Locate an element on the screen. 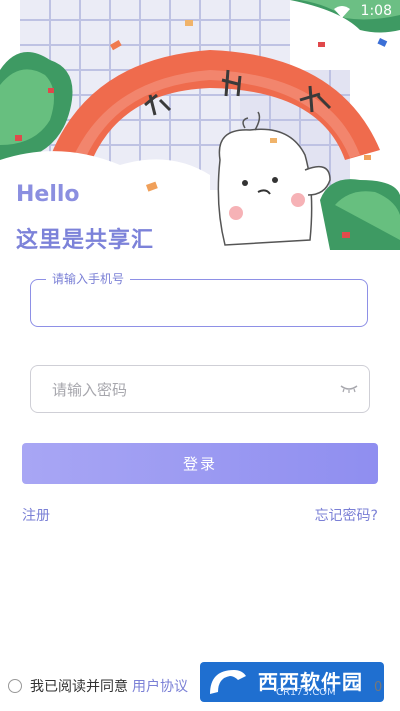  wifi-icon is located at coordinates (342, 12).